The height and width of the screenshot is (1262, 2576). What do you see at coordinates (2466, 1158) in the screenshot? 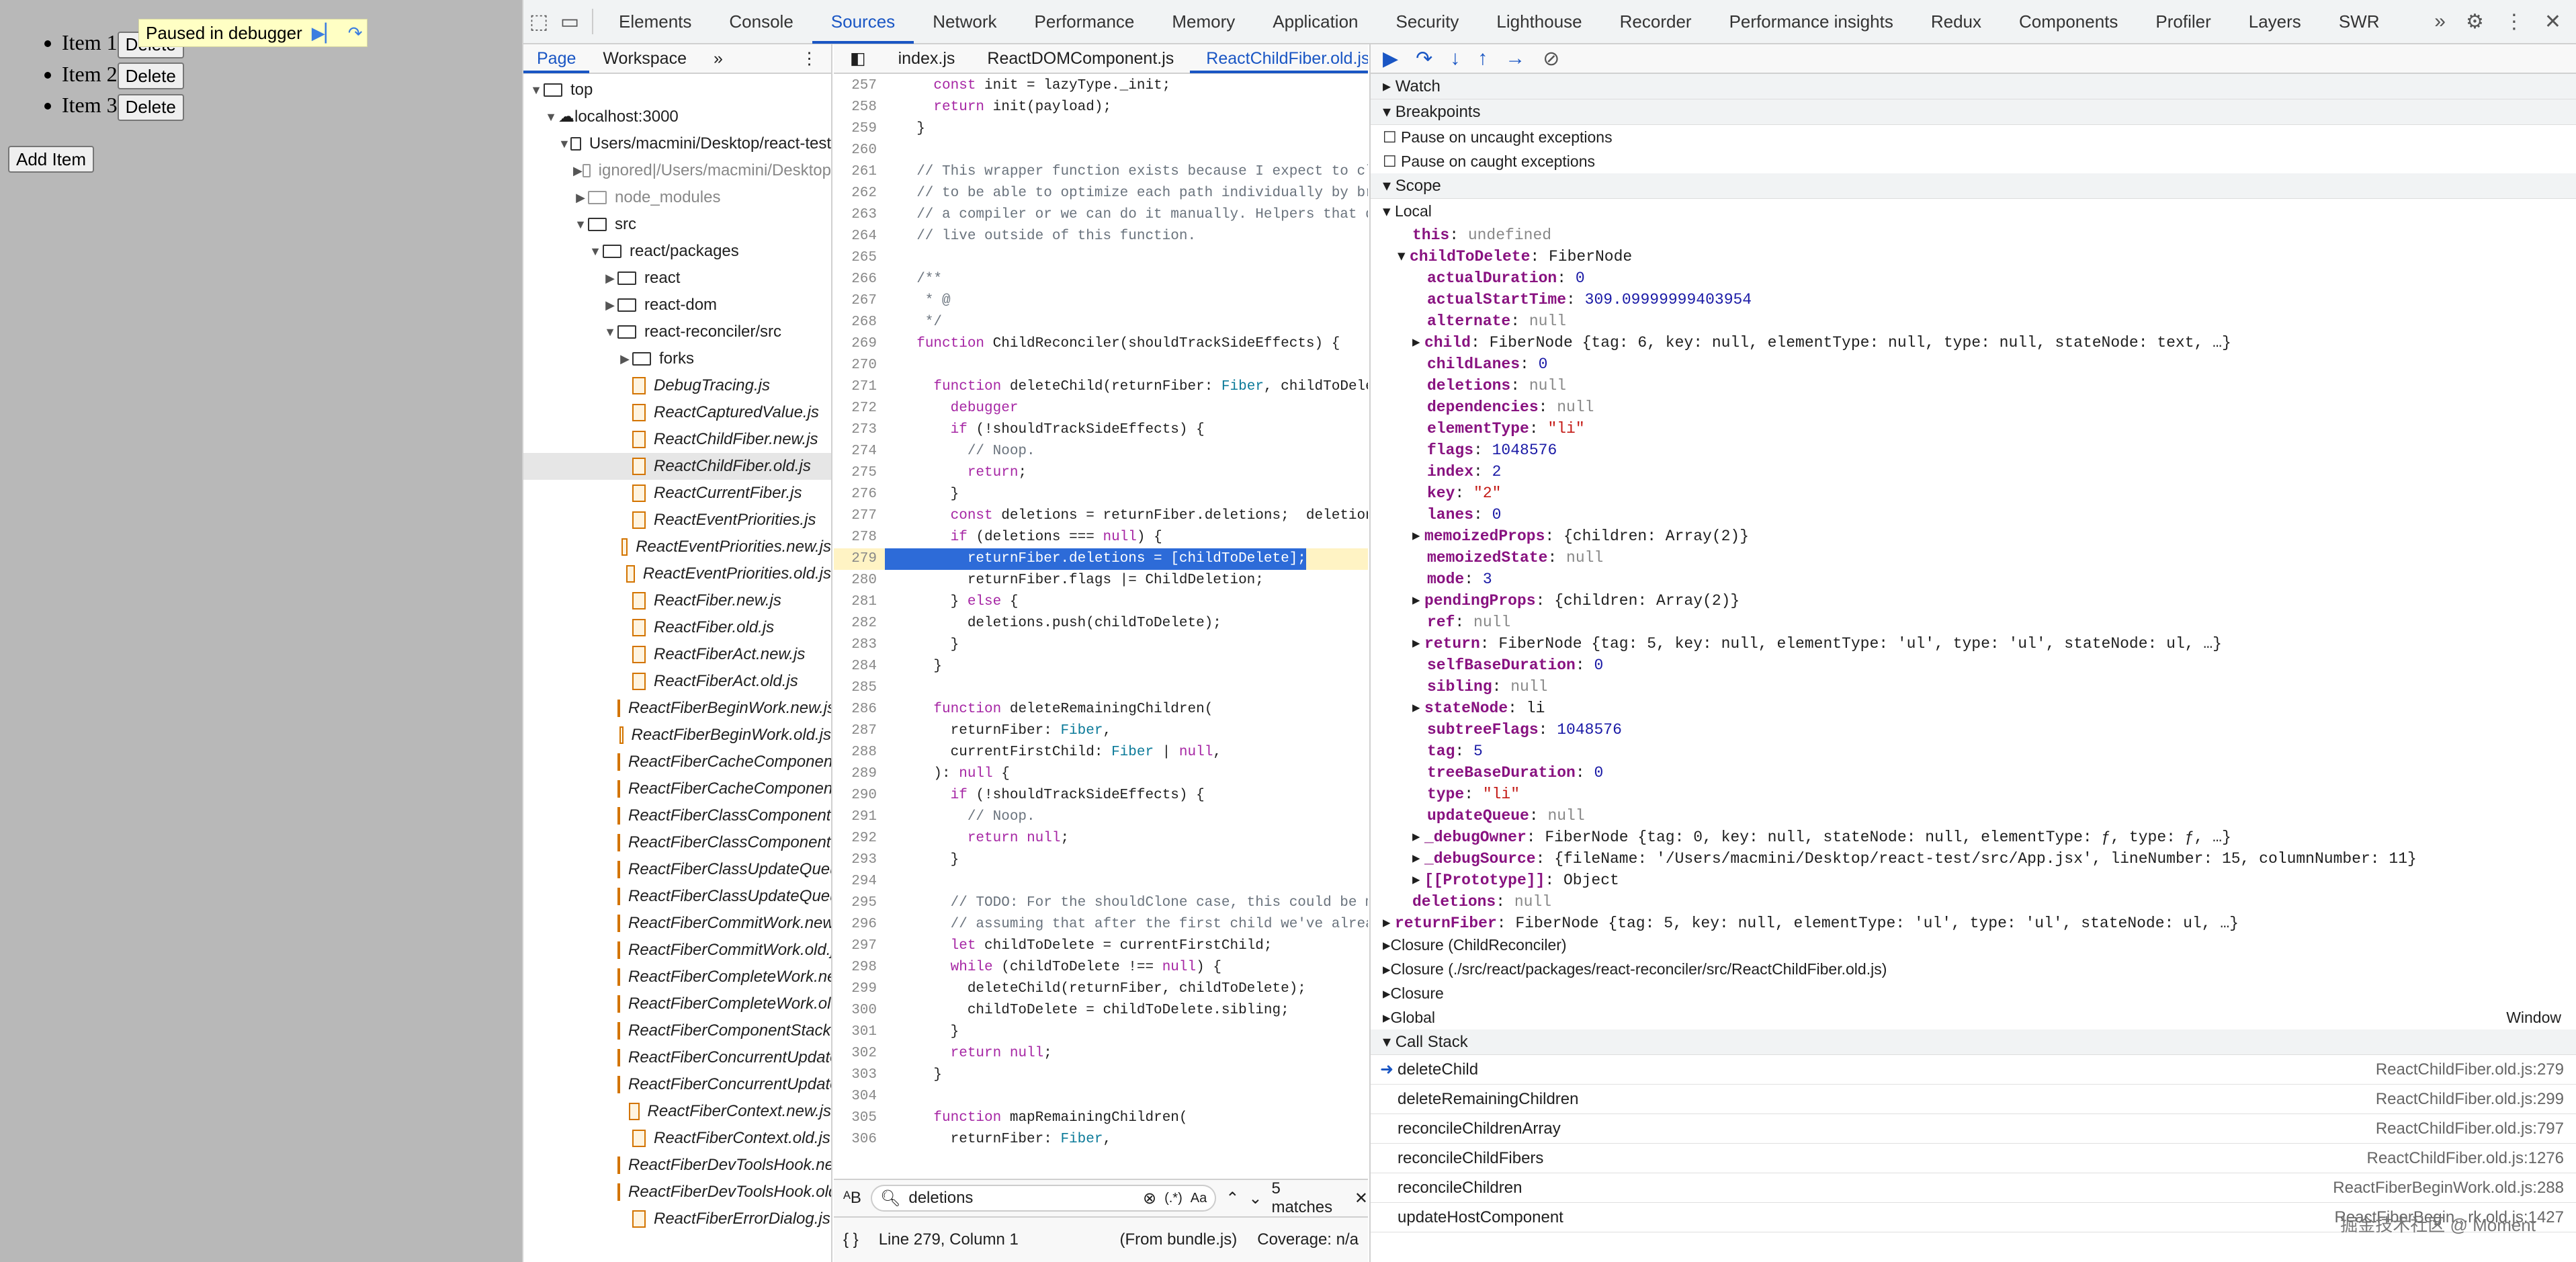
I see `frame-location: ReactChildFiber.old.js:1276` at bounding box center [2466, 1158].